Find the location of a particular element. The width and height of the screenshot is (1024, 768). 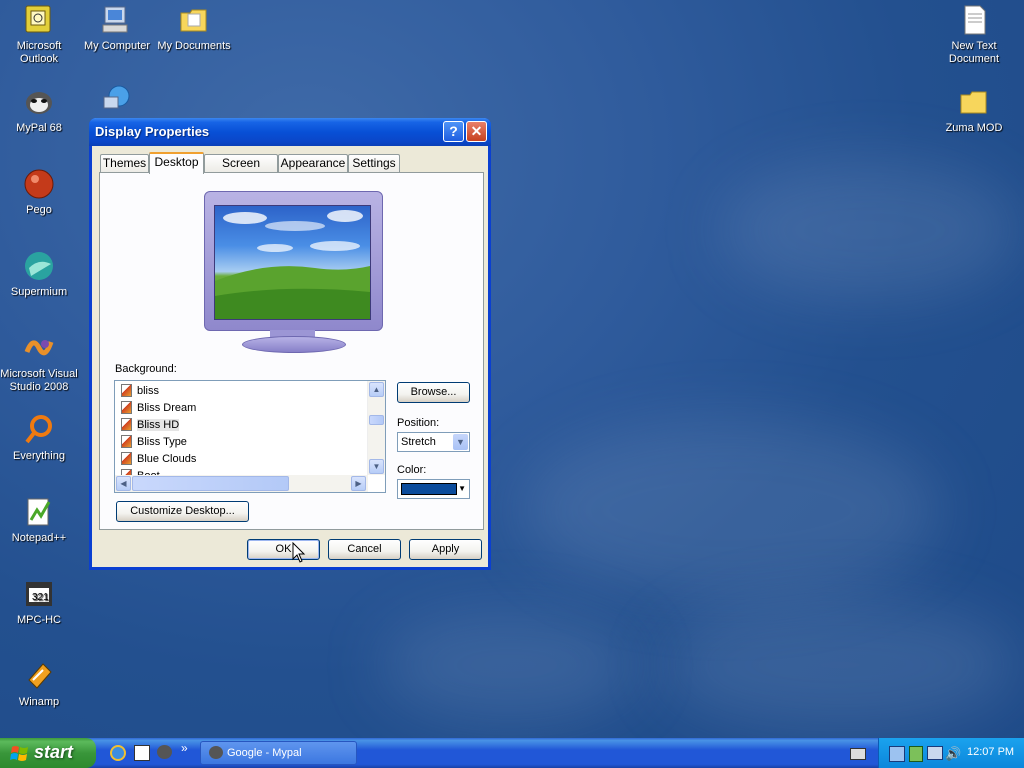

desktop-icon-label: Microsoft Outlook is located at coordinates (39, 52).